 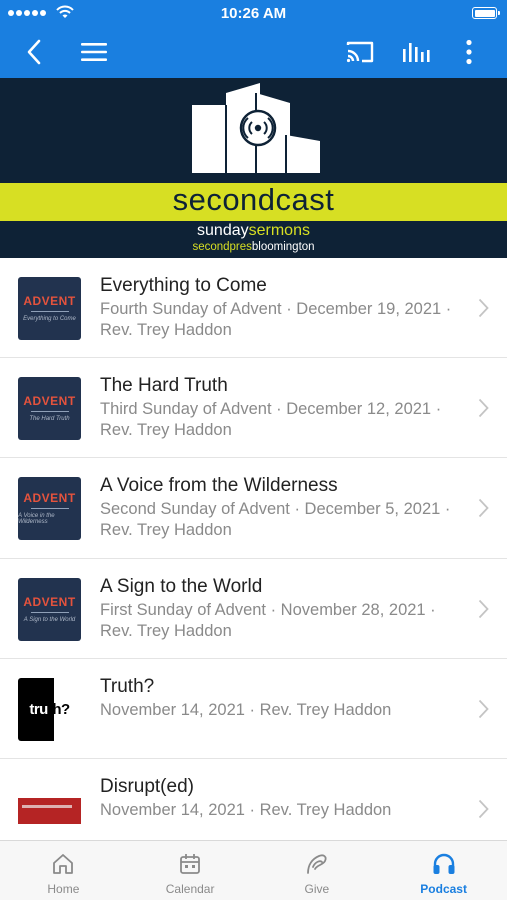 I want to click on cast-button, so click(x=360, y=52).